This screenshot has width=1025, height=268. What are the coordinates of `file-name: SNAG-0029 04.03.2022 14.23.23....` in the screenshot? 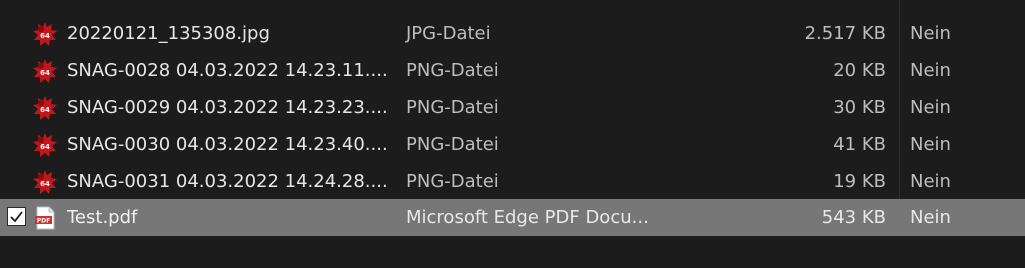 It's located at (227, 107).